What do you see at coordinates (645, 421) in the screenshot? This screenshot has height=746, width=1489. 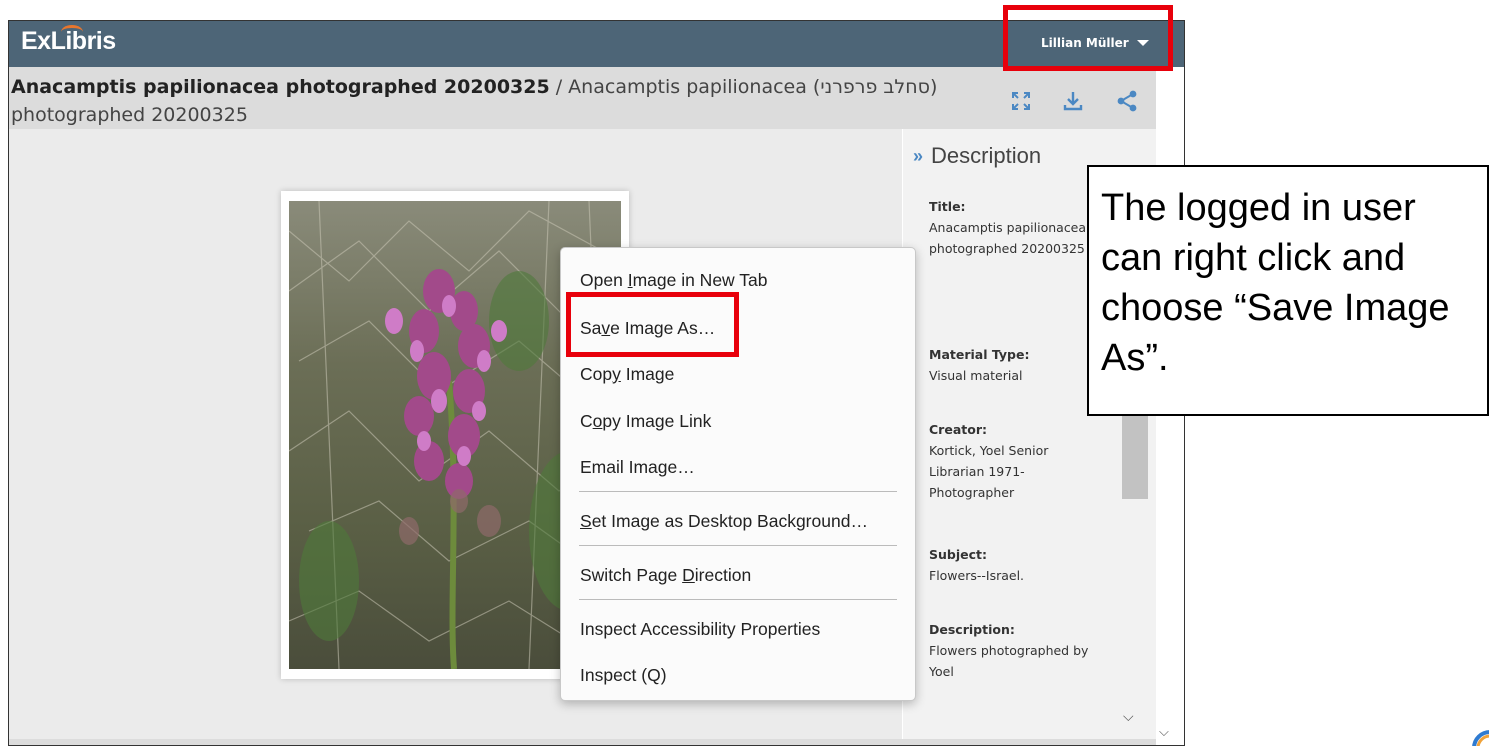 I see `menu-copy-image-link: Copy Image Link` at bounding box center [645, 421].